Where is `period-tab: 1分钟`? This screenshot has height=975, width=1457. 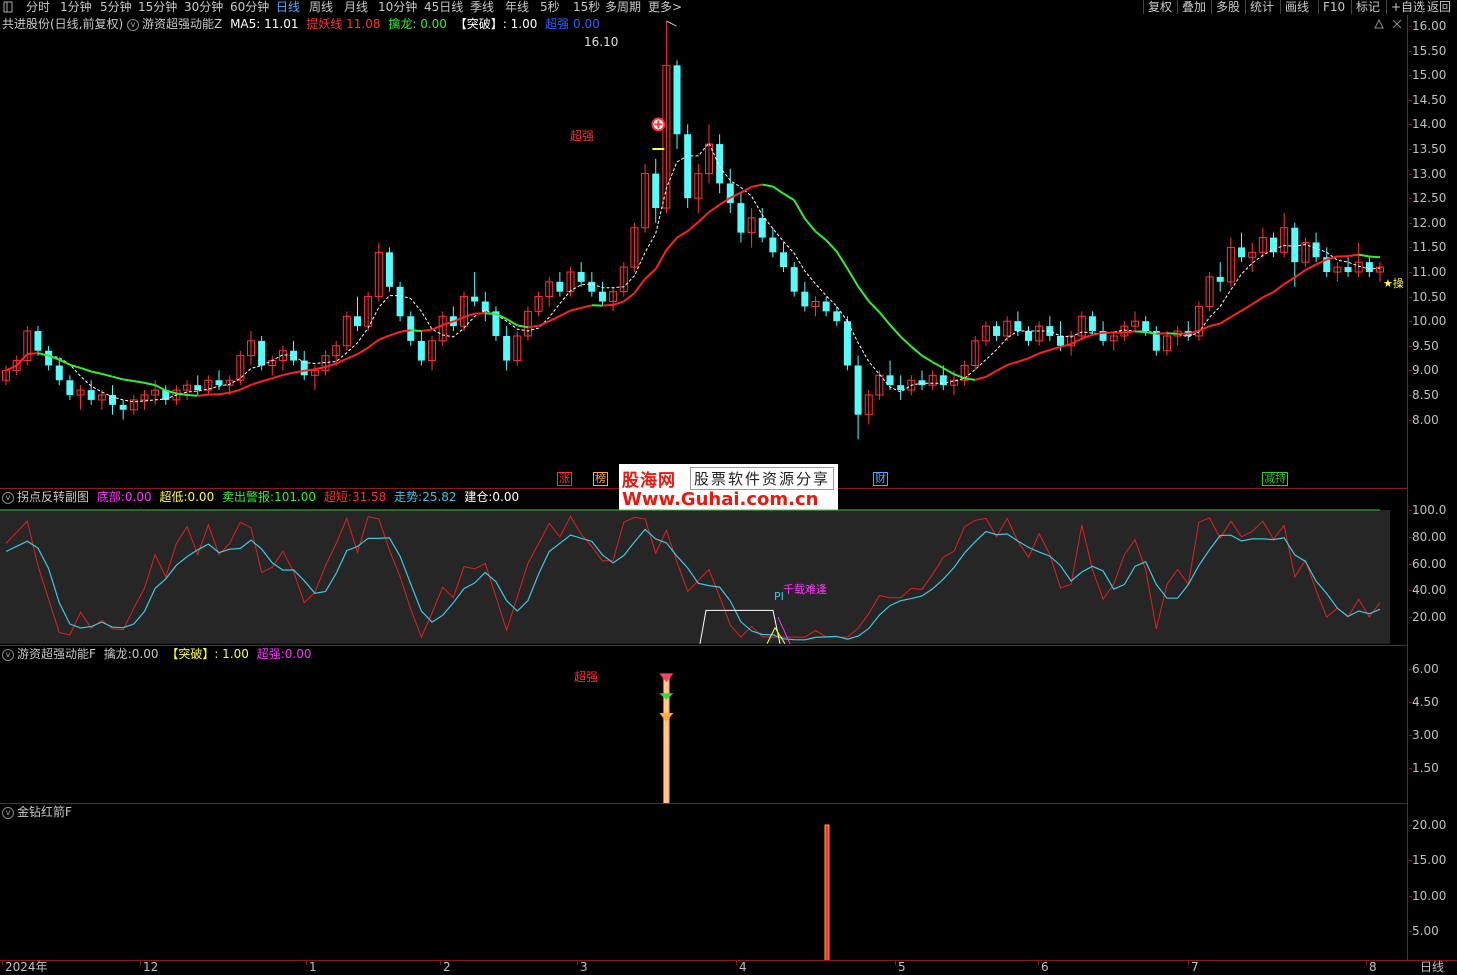 period-tab: 1分钟 is located at coordinates (76, 7).